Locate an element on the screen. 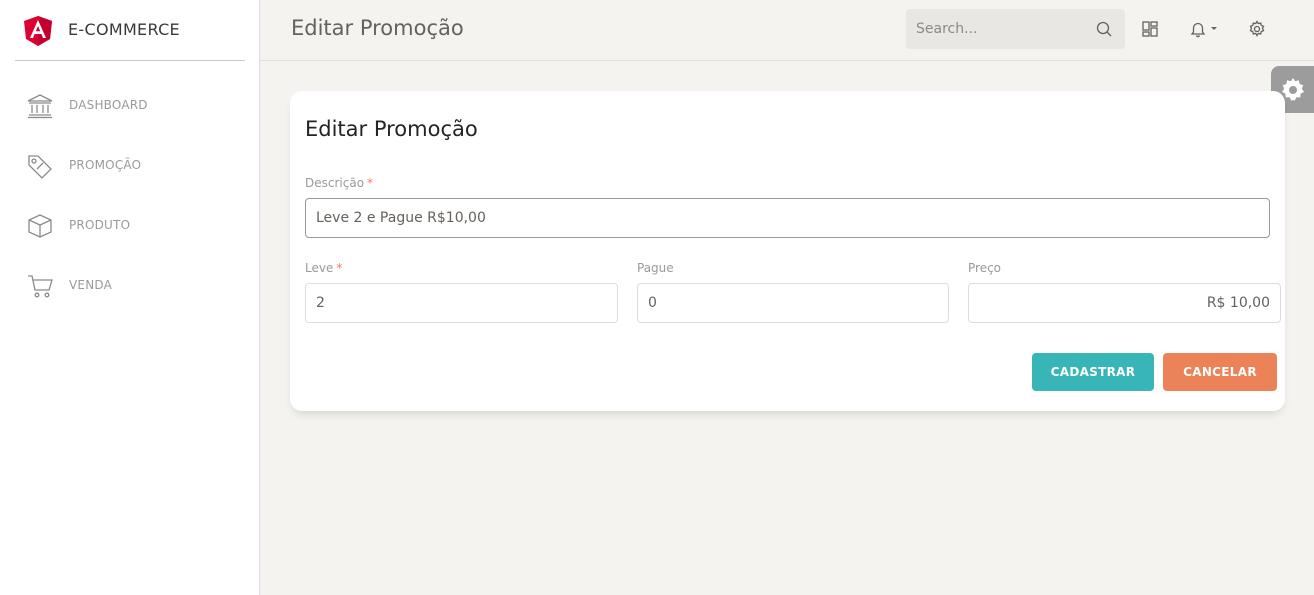  search-icon is located at coordinates (1104, 29).